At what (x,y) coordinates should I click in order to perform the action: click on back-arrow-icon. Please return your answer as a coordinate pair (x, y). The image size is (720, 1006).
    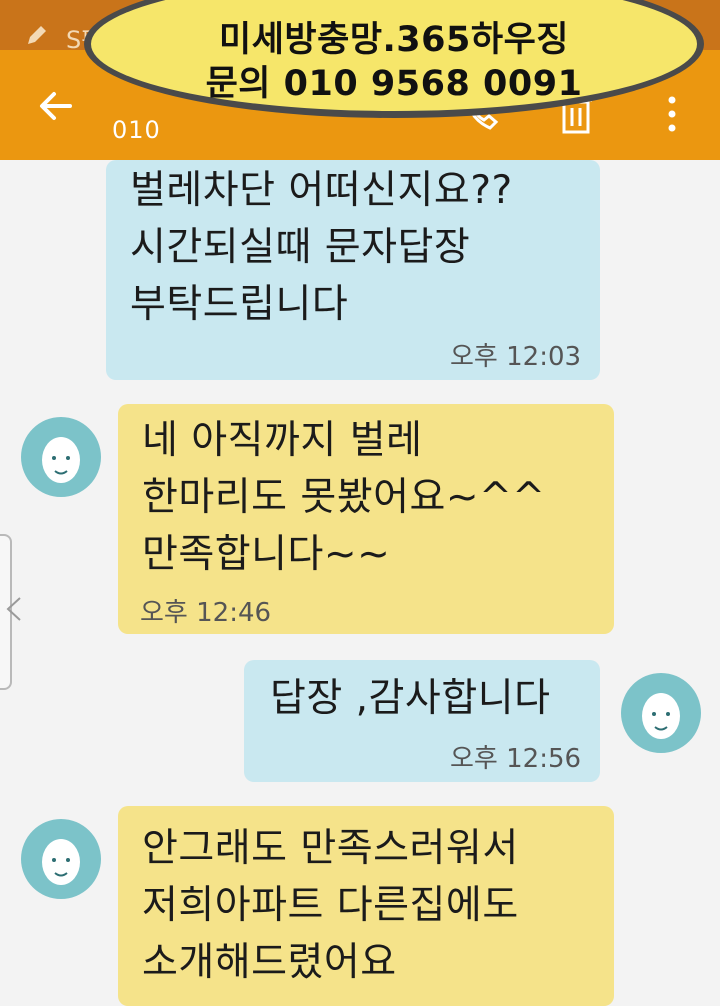
    Looking at the image, I should click on (56, 106).